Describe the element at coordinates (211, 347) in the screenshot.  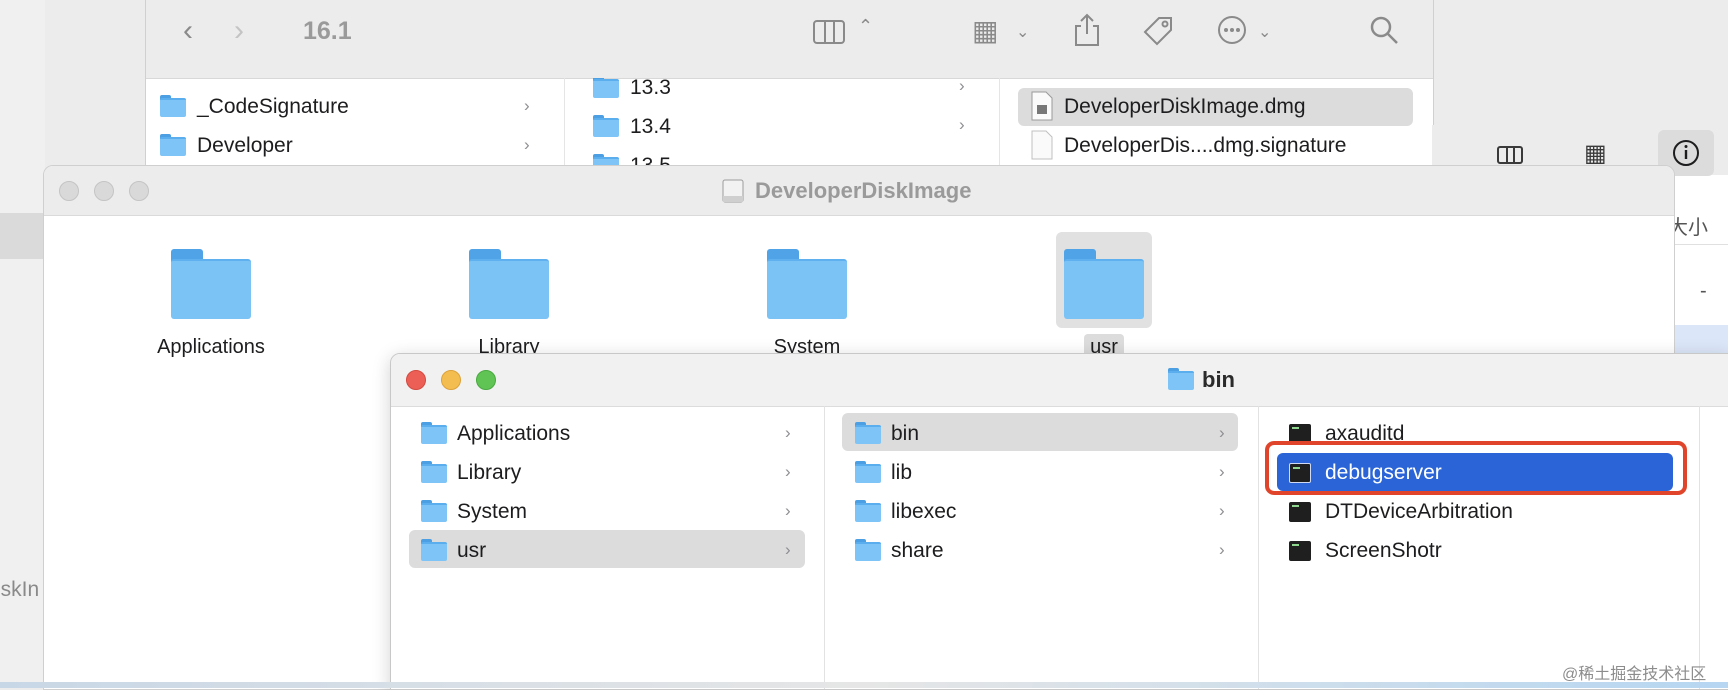
I see `folder-label: Applications` at that location.